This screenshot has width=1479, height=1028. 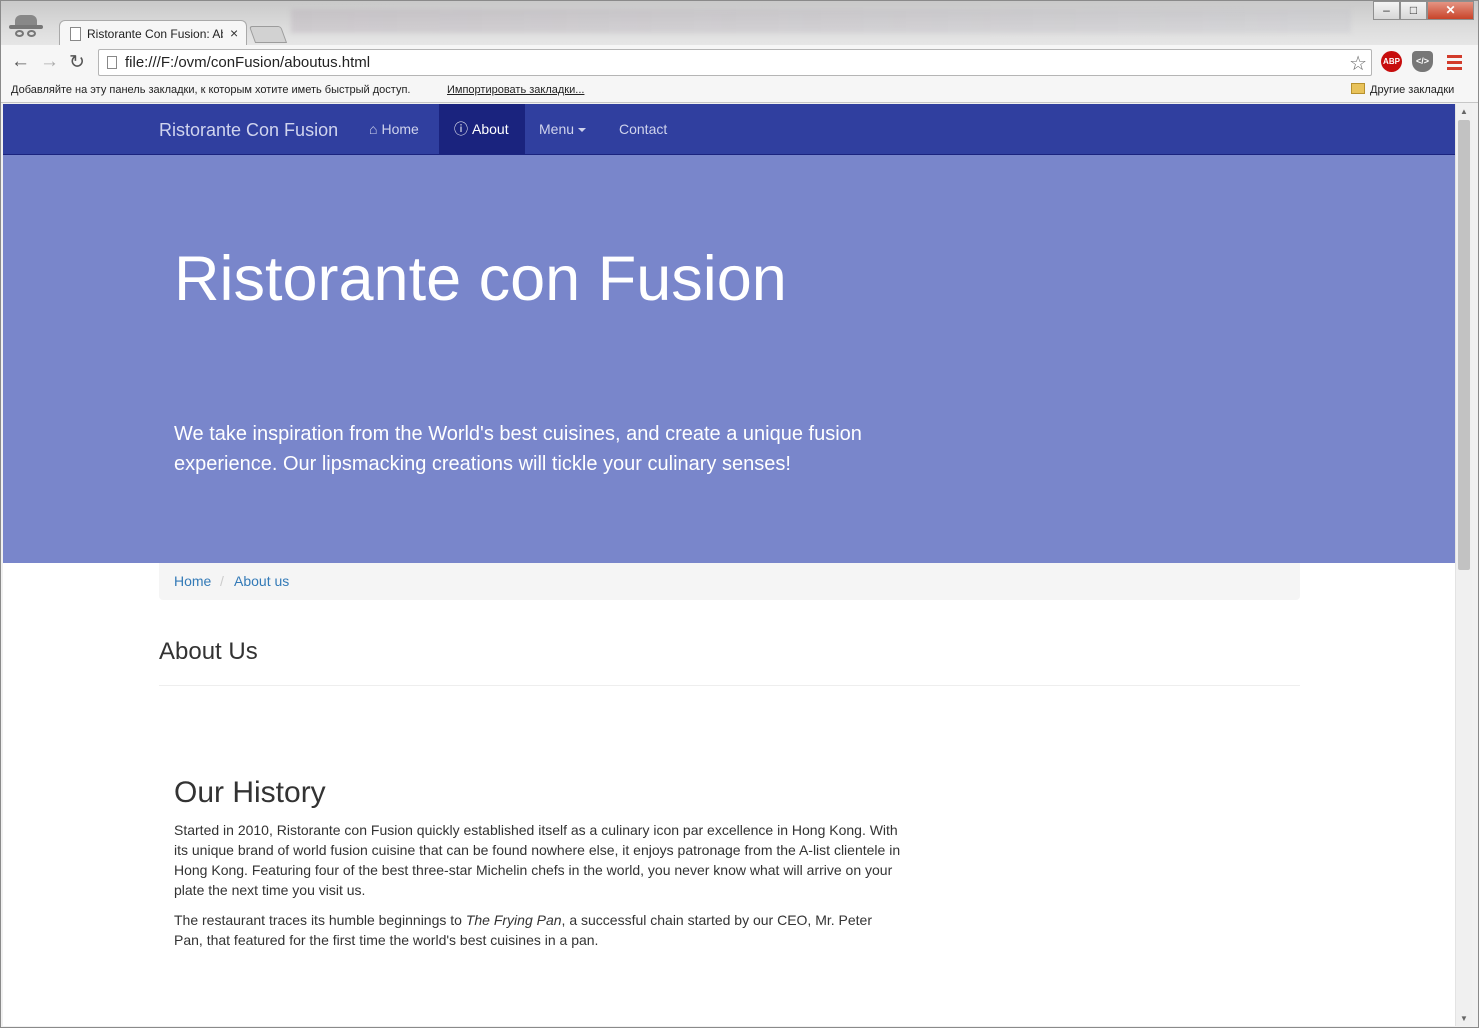 I want to click on page-title: About Us, so click(x=208, y=651).